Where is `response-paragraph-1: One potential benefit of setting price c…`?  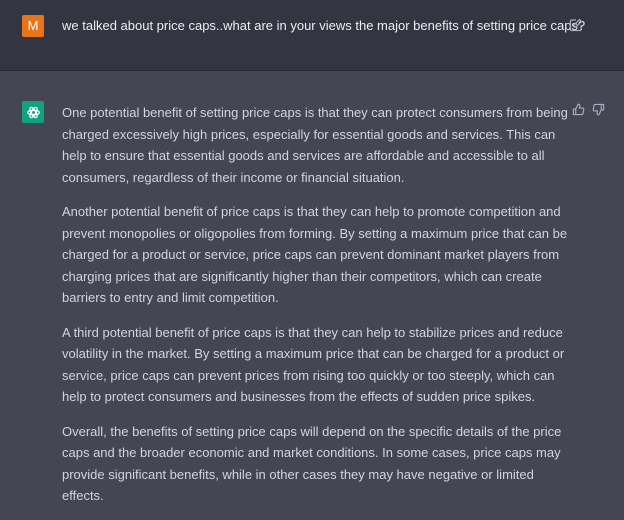 response-paragraph-1: One potential benefit of setting price c… is located at coordinates (315, 145).